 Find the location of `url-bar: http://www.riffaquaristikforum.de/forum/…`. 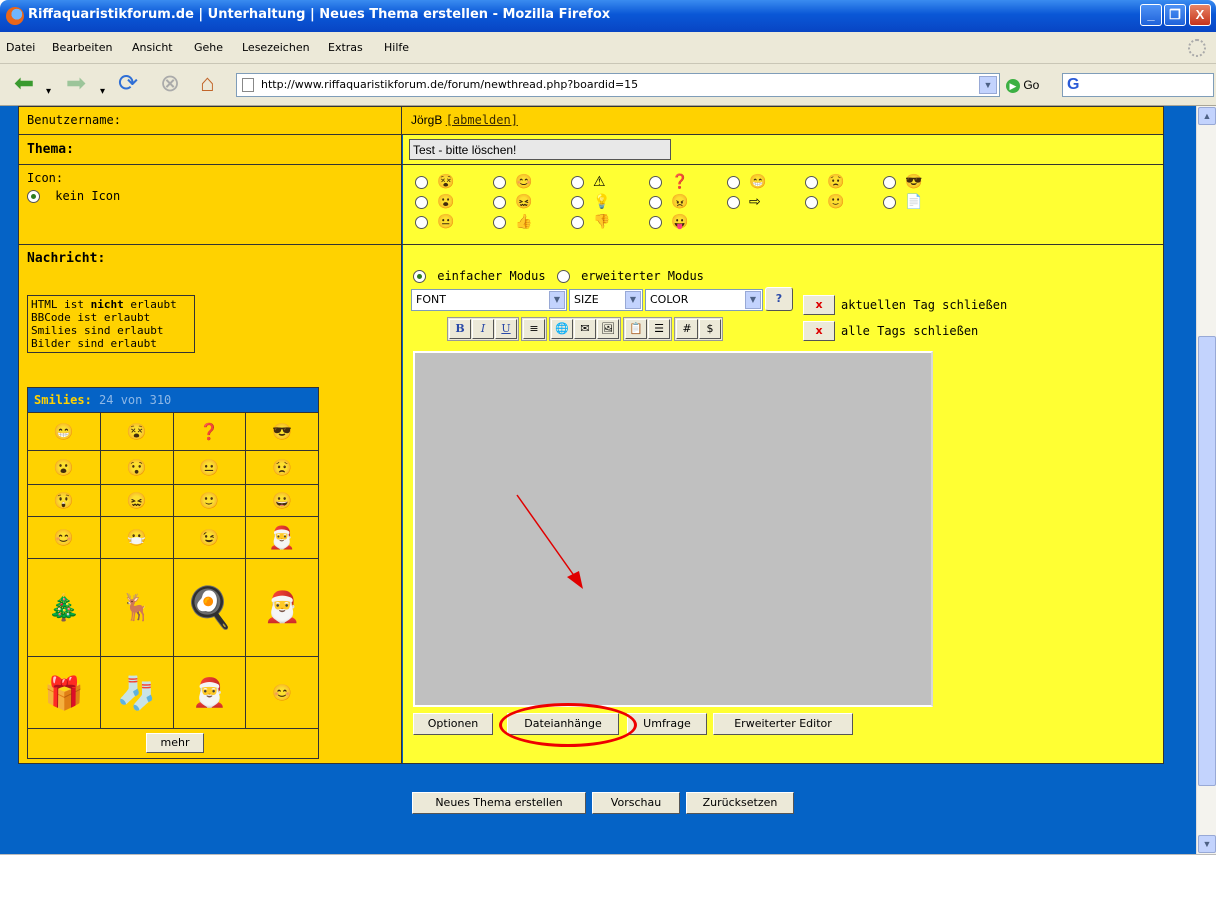

url-bar: http://www.riffaquaristikforum.de/forum/… is located at coordinates (618, 85).